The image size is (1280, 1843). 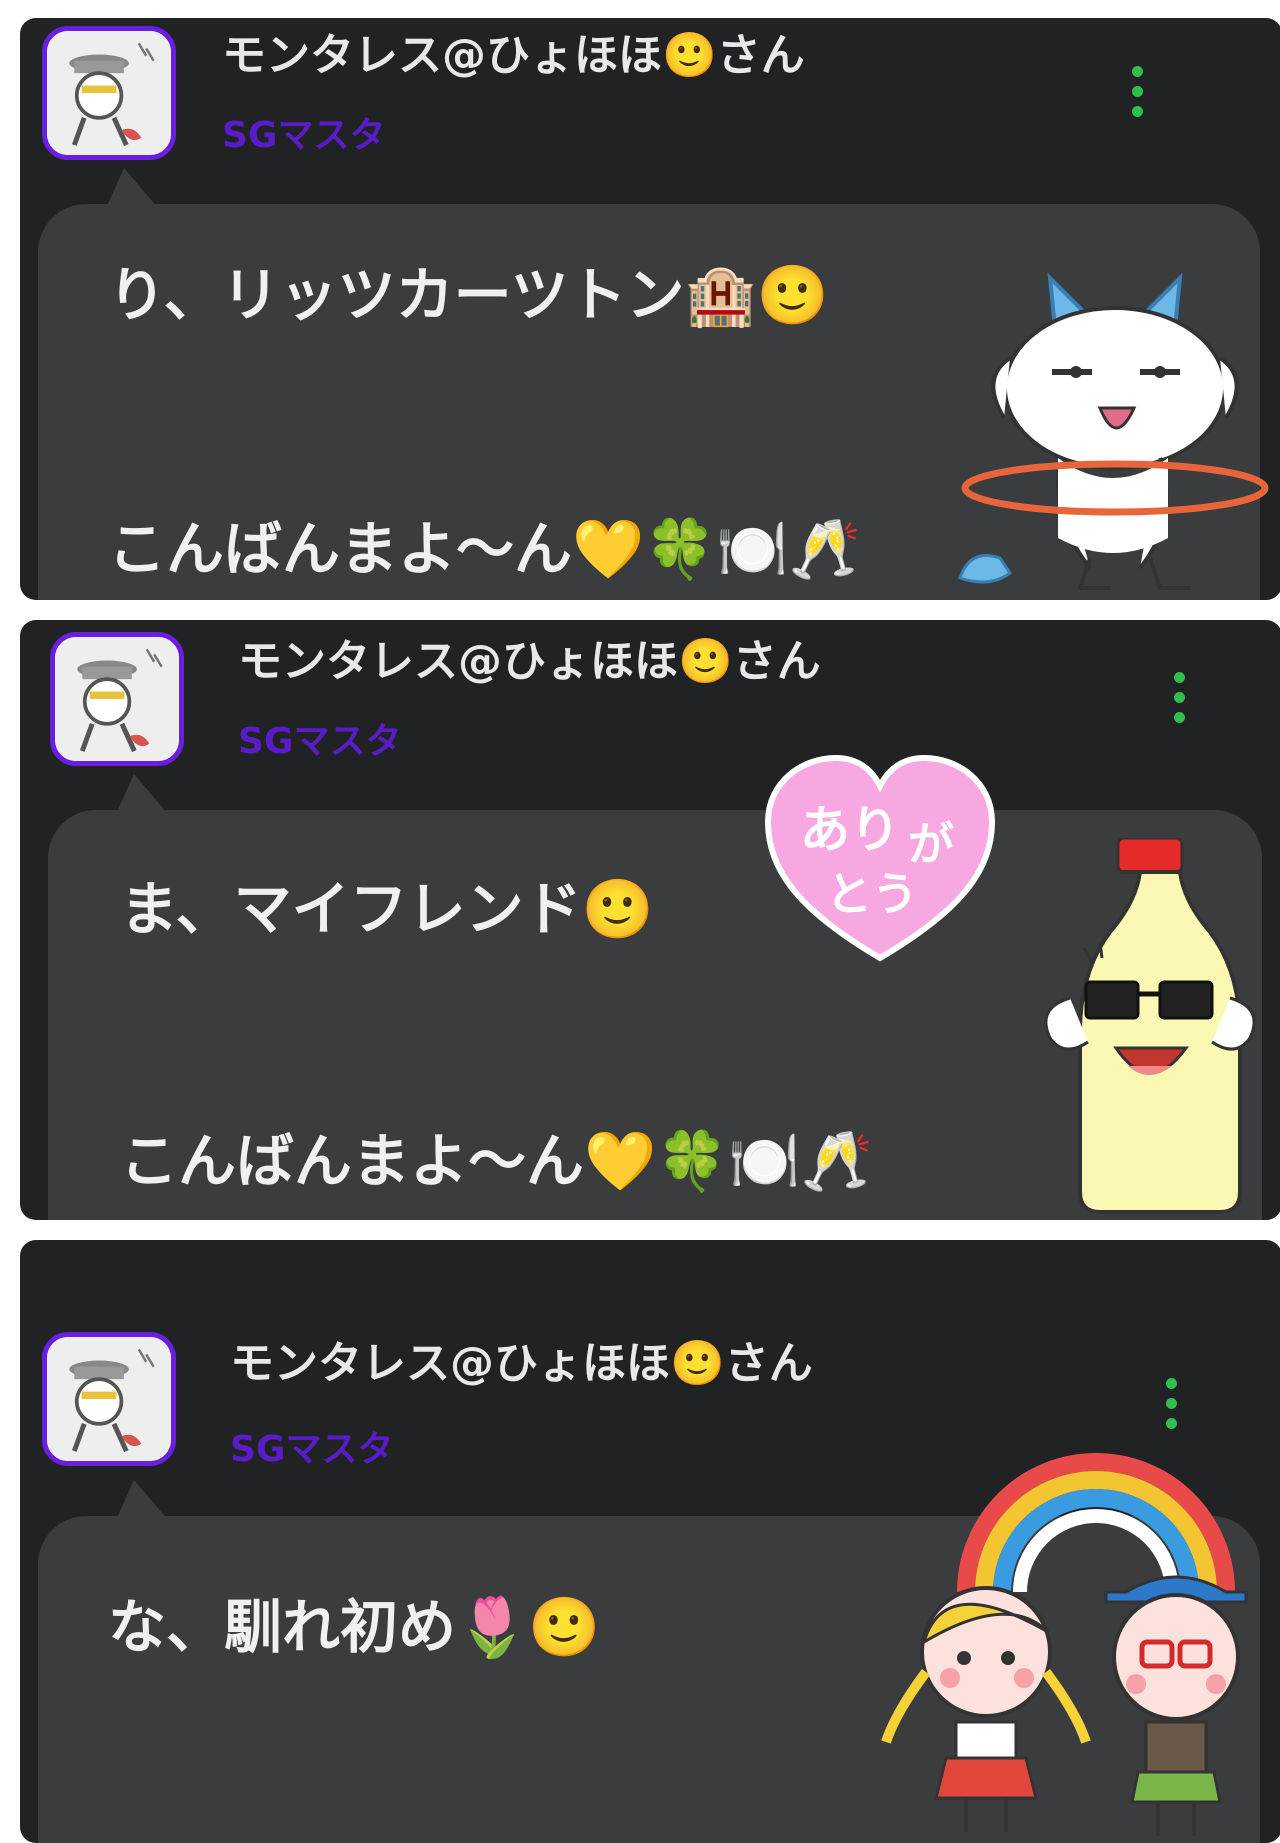 I want to click on mayo-bottle-sticker, so click(x=1150, y=1026).